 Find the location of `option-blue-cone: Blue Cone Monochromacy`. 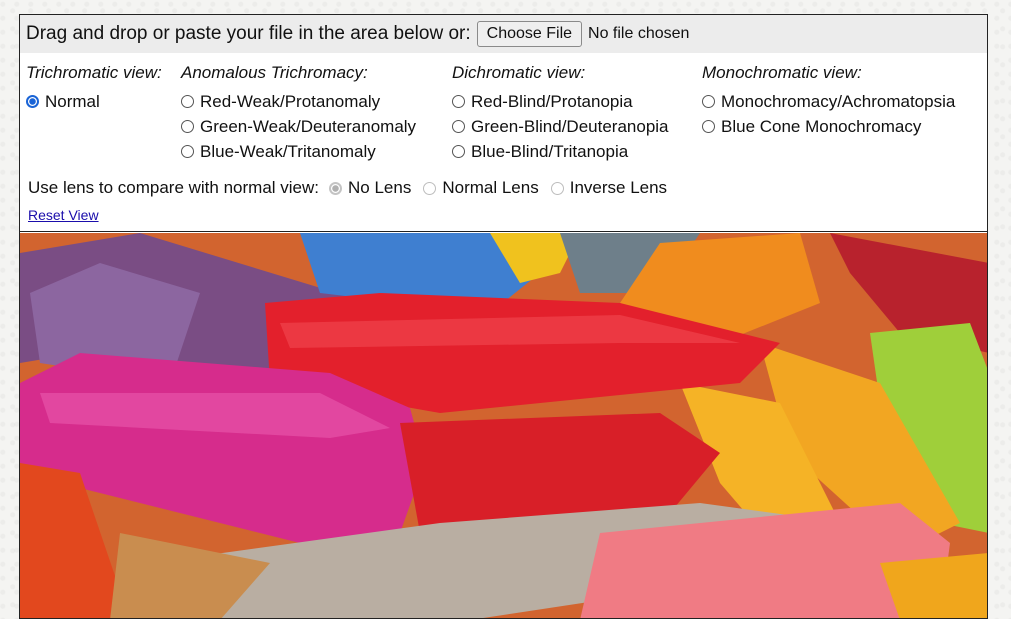

option-blue-cone: Blue Cone Monochromacy is located at coordinates (828, 126).